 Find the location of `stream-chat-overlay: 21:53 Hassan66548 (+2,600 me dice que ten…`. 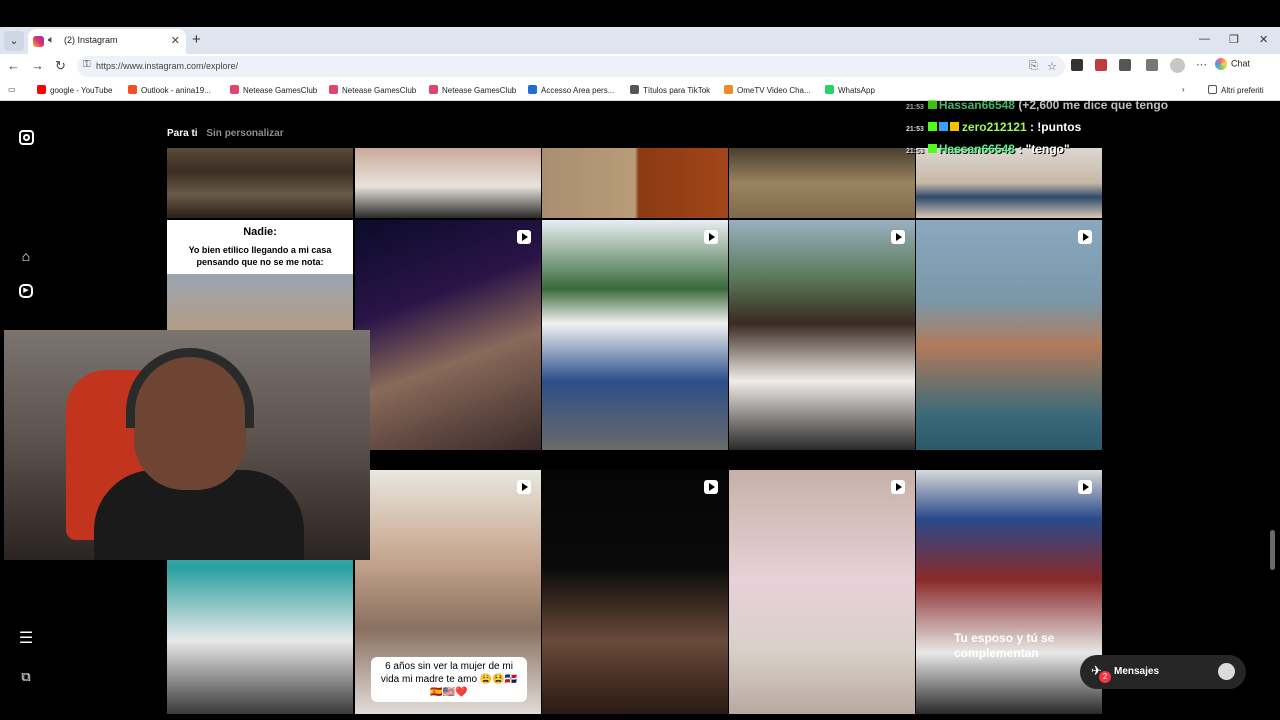

stream-chat-overlay: 21:53 Hassan66548 (+2,600 me dice que ten… is located at coordinates (1037, 131).